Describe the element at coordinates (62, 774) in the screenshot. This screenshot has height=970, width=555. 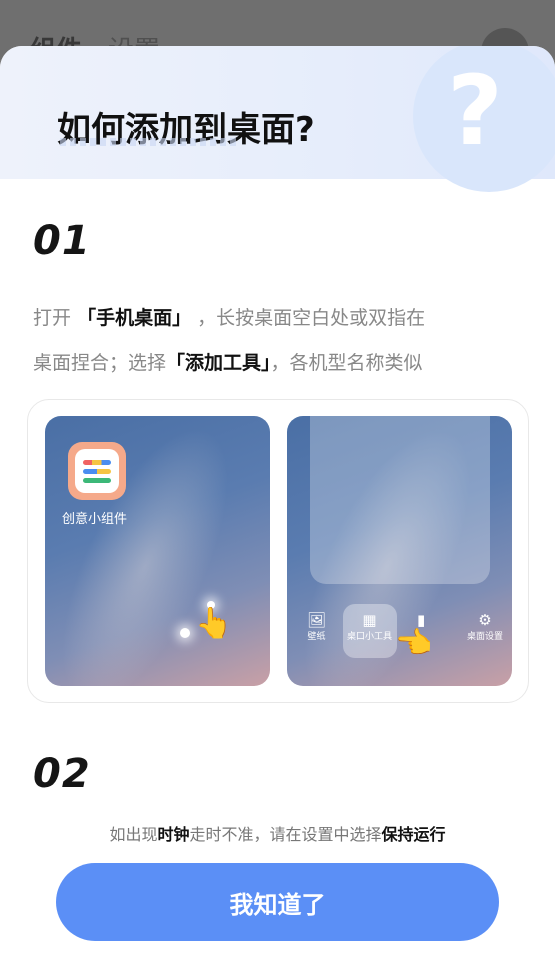
I see `step-2-number: 02` at that location.